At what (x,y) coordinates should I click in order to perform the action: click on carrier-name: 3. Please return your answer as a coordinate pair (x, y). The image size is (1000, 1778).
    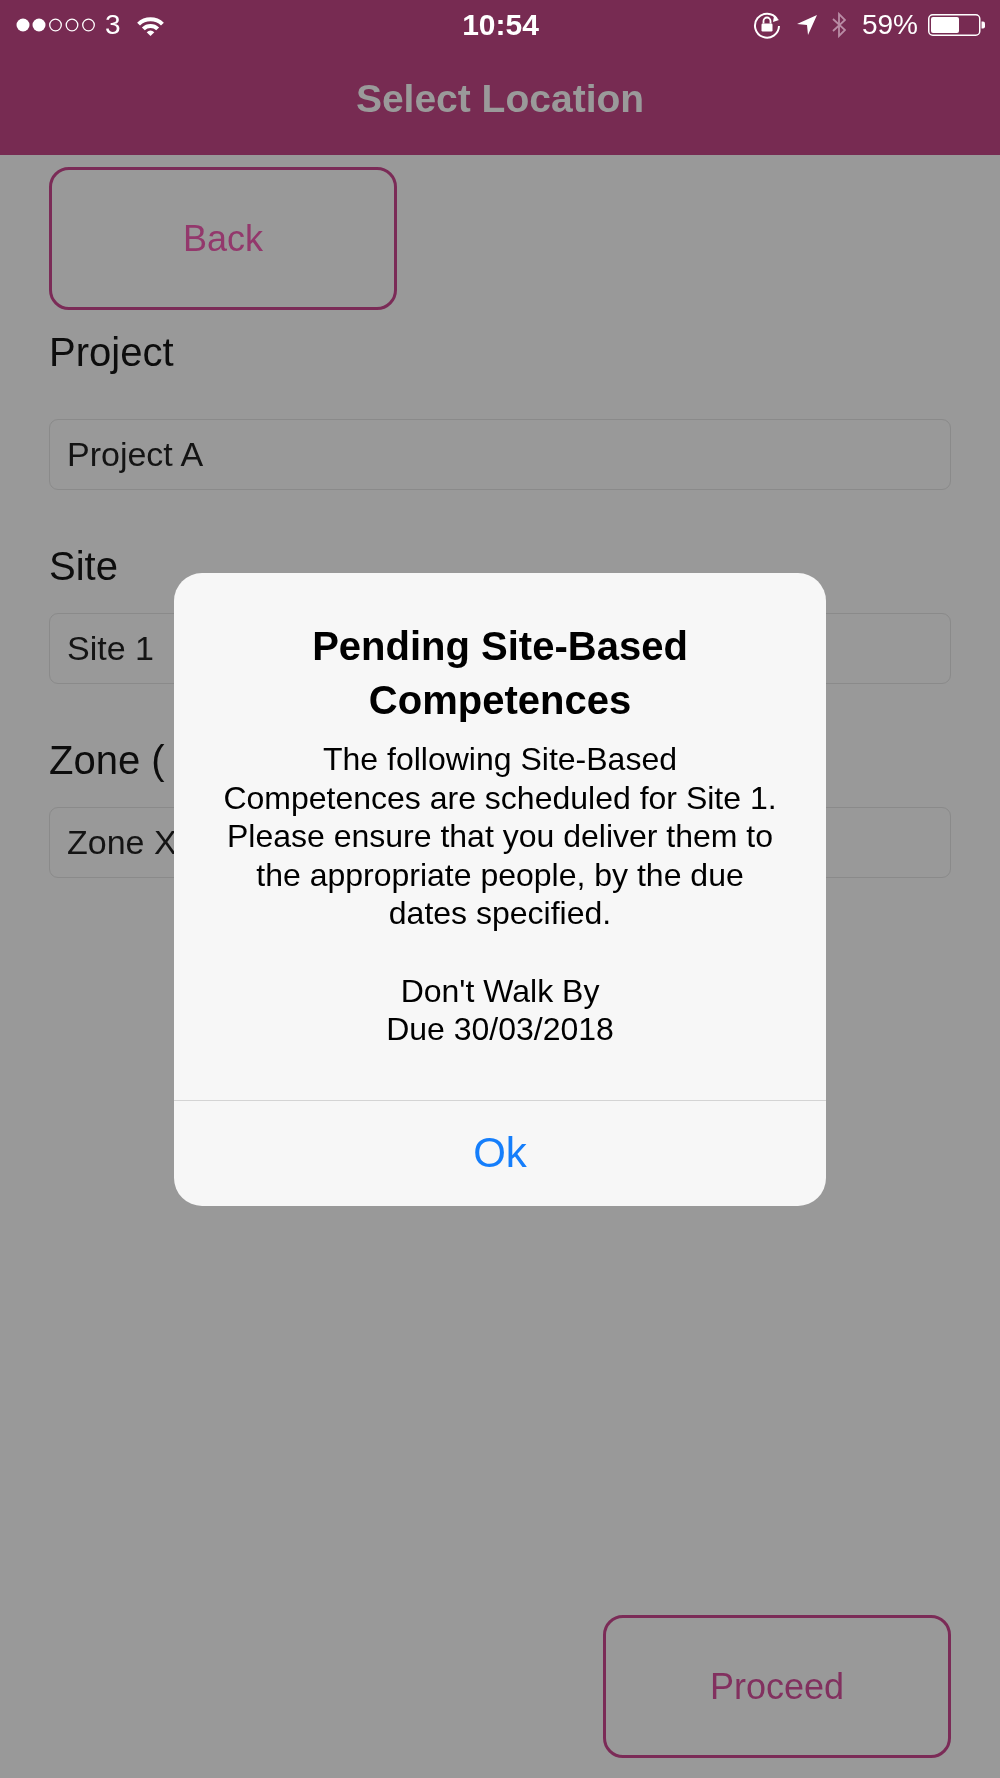
    Looking at the image, I should click on (113, 25).